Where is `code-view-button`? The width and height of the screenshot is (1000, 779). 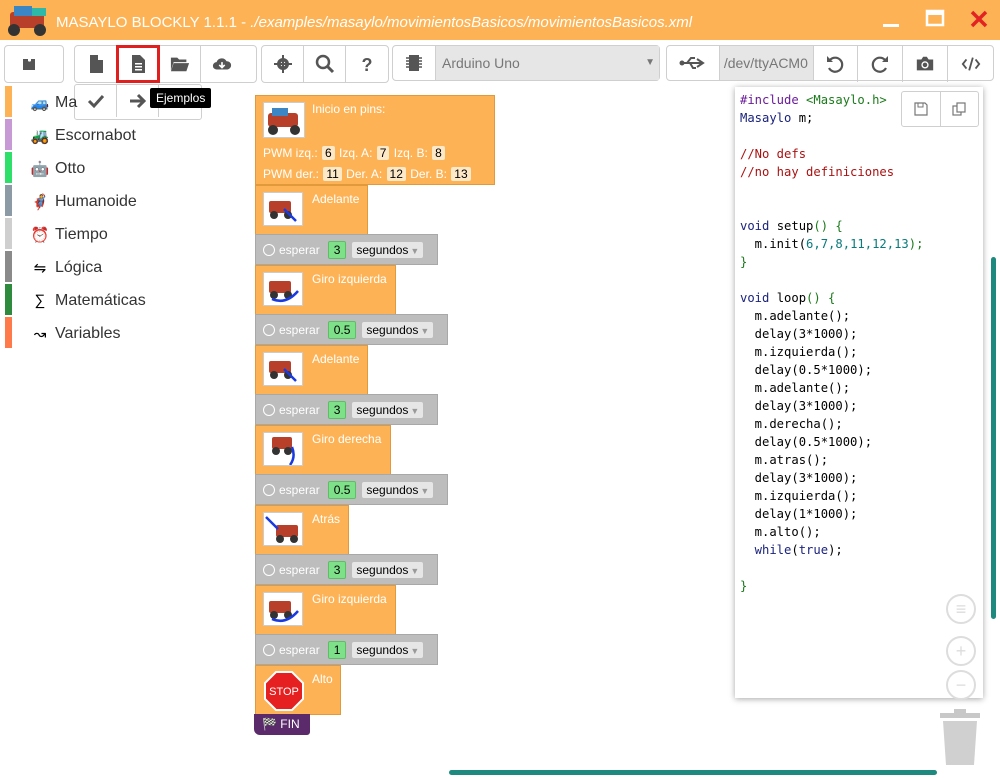 code-view-button is located at coordinates (970, 64).